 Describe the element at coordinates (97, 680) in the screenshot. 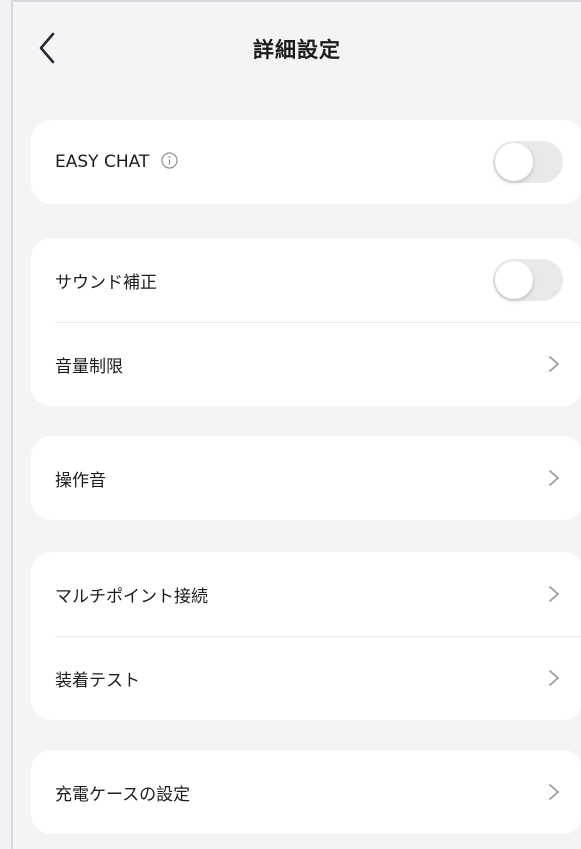

I see `fit-test-label: 装着テスト` at that location.